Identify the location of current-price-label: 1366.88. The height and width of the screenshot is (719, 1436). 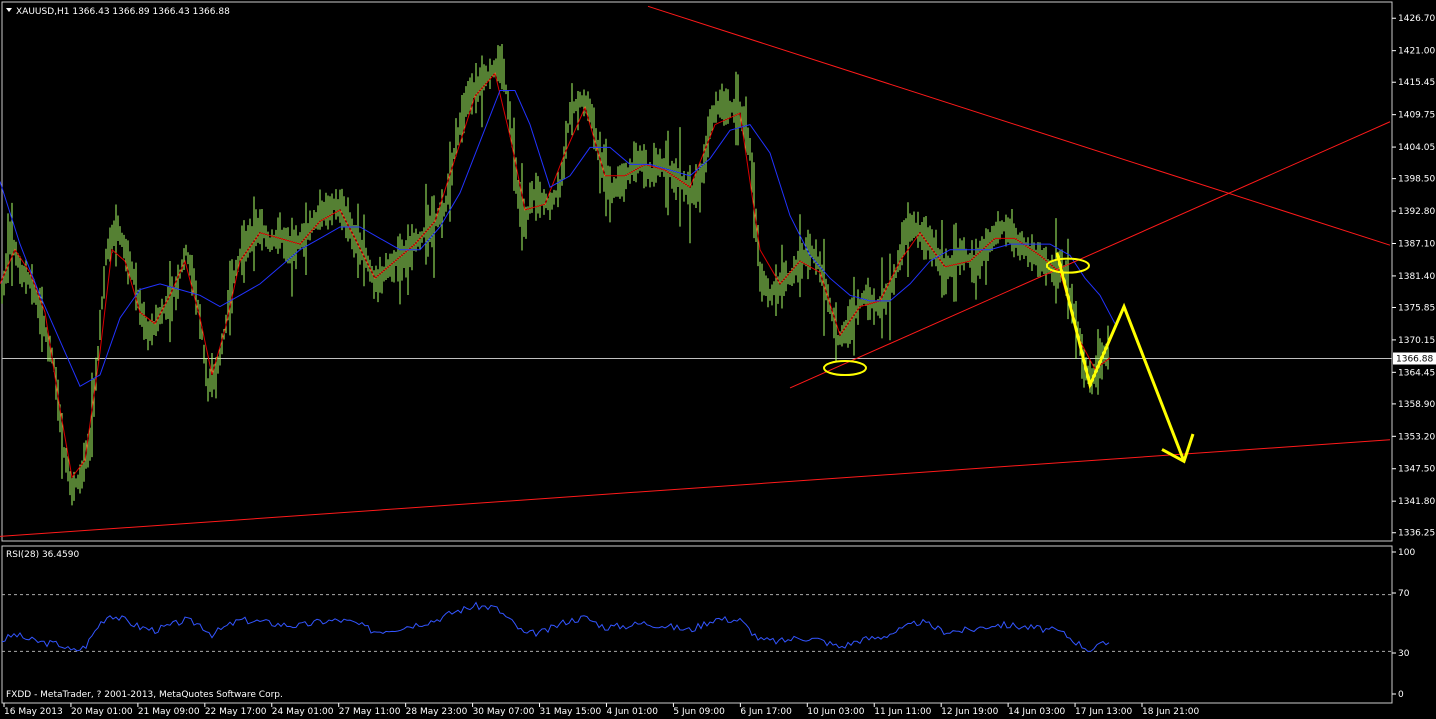
(1414, 360).